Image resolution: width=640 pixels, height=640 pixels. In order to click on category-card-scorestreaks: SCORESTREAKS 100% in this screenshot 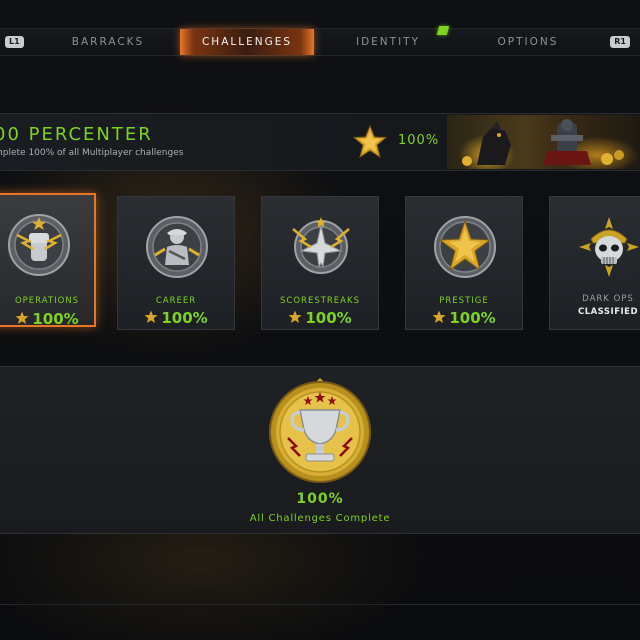, I will do `click(320, 263)`.